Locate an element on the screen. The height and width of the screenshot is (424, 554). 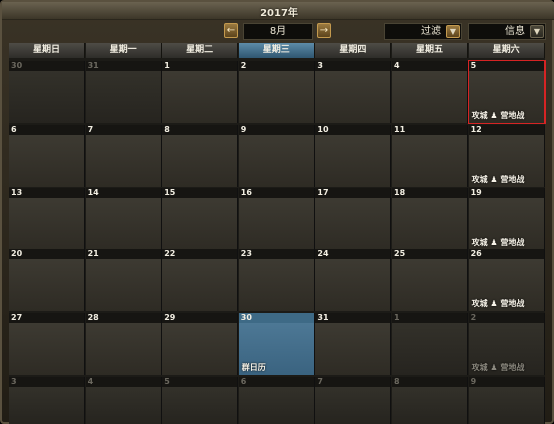
calendar-day-cell: 5 is located at coordinates (200, 400).